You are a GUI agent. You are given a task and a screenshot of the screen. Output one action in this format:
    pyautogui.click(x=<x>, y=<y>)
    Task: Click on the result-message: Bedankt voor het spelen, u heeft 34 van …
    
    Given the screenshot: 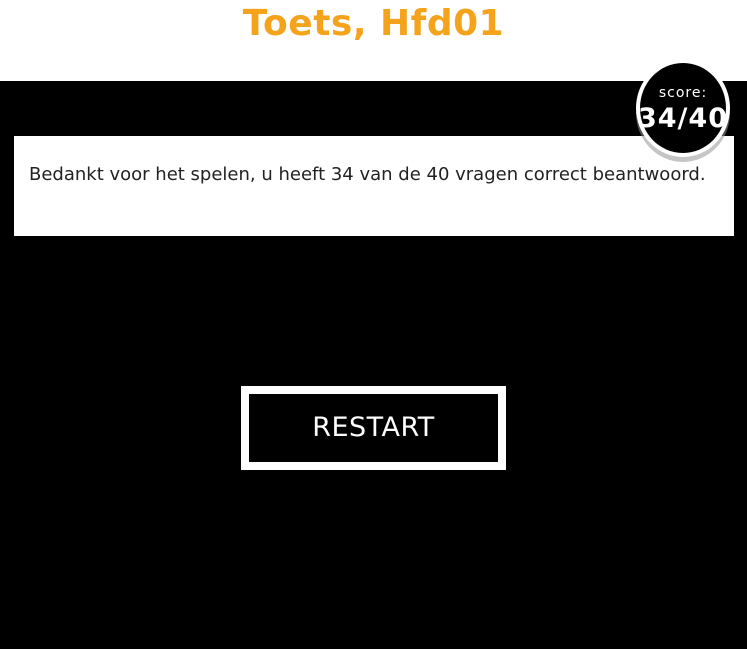 What is the action you would take?
    pyautogui.click(x=367, y=174)
    